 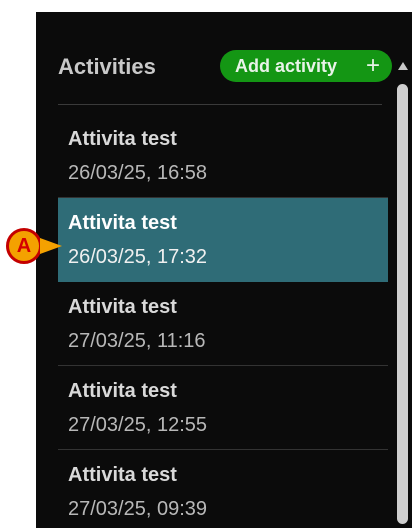 I want to click on activity-item-selected: Attivita test 26/03/25, 17:32, so click(x=223, y=240).